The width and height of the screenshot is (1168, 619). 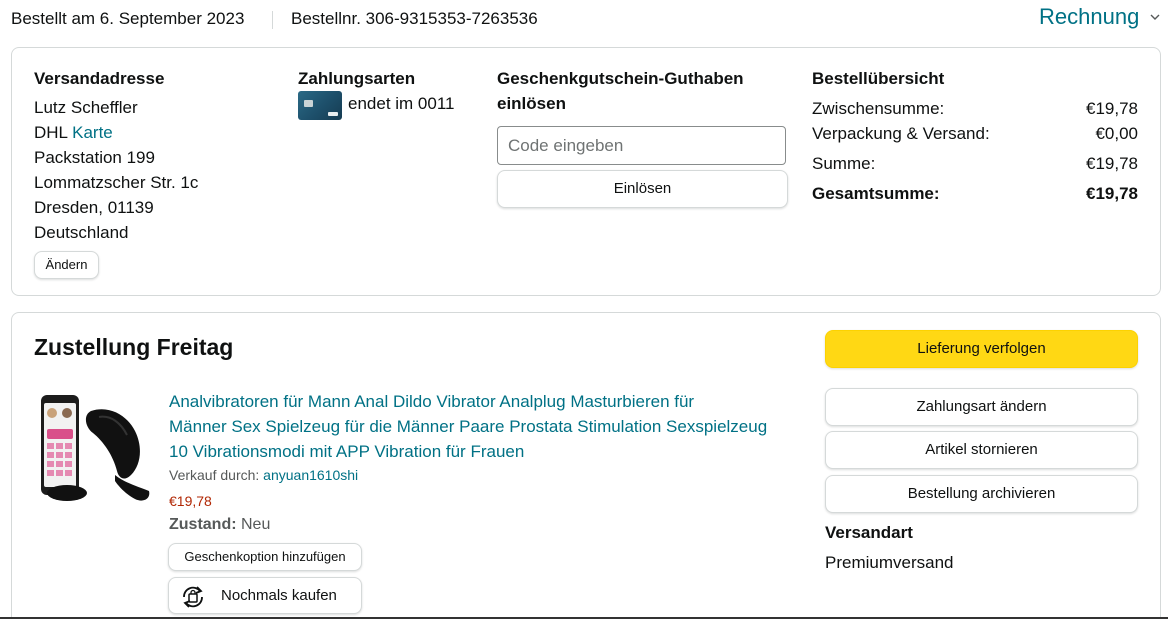 I want to click on address-line: Deutschland, so click(x=81, y=232).